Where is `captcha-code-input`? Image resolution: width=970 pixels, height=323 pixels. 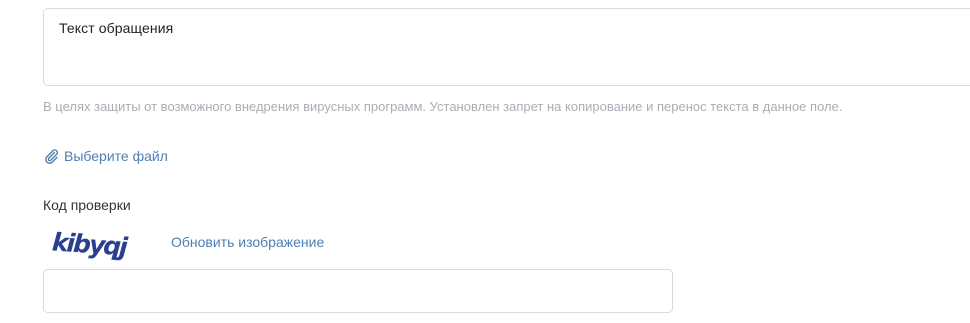
captcha-code-input is located at coordinates (358, 291).